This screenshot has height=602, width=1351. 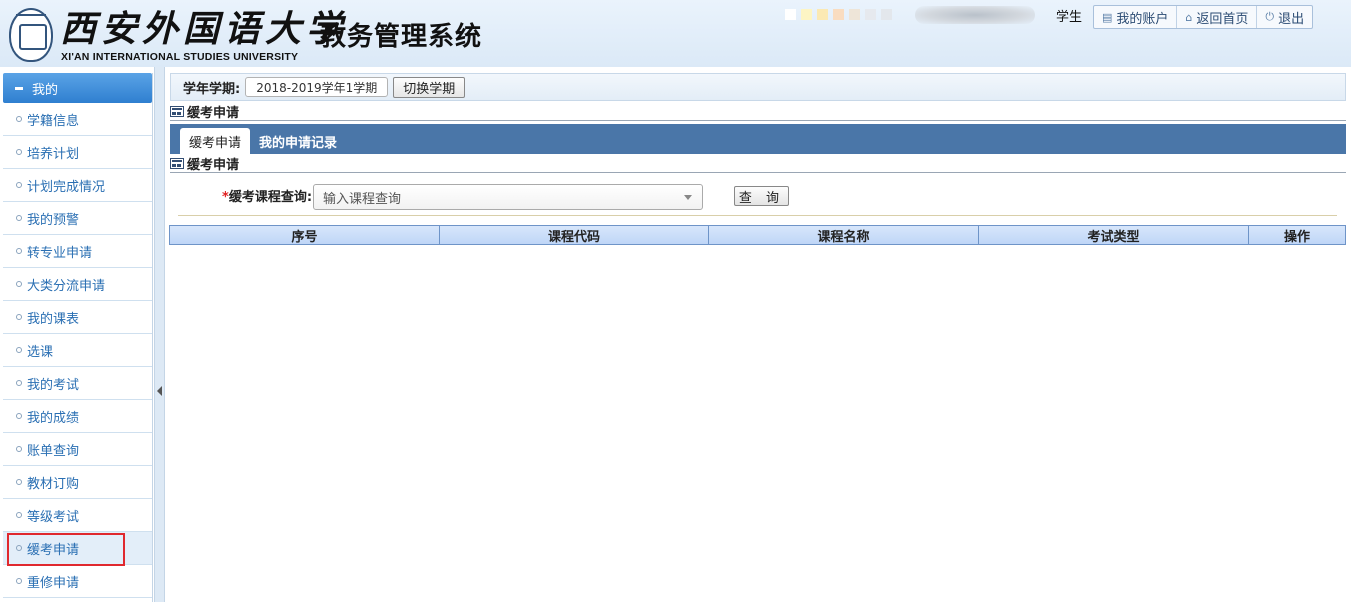 I want to click on tab-bar: 缓考申请 我的申请记录, so click(x=758, y=139).